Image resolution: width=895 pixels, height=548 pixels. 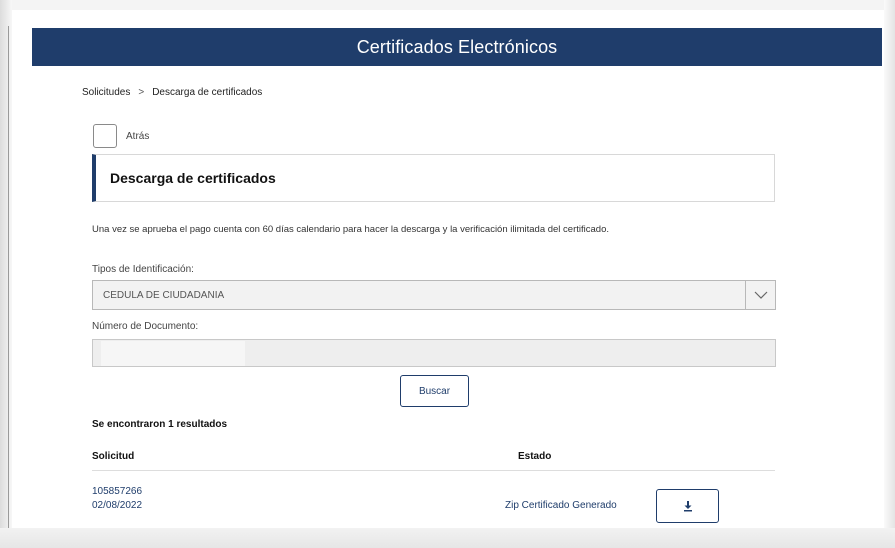 I want to click on column-header-solicitud: Solicitud, so click(x=113, y=456).